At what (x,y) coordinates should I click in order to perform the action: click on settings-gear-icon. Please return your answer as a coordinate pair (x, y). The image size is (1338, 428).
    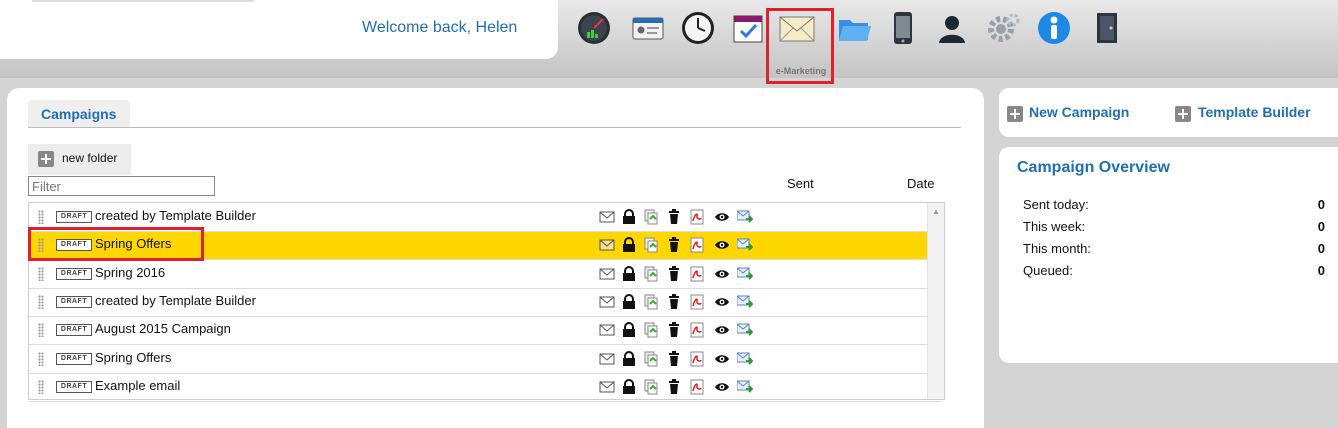
    Looking at the image, I should click on (1004, 28).